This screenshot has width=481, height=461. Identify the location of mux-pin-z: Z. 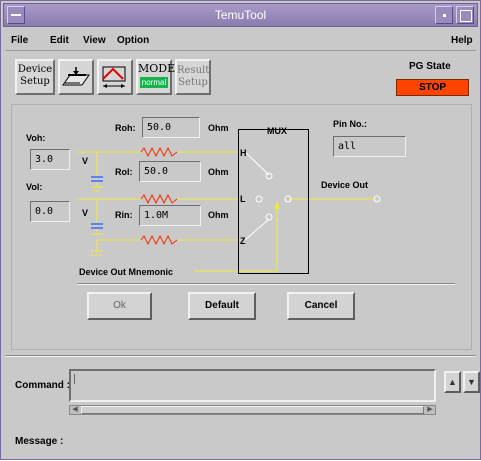
(243, 241).